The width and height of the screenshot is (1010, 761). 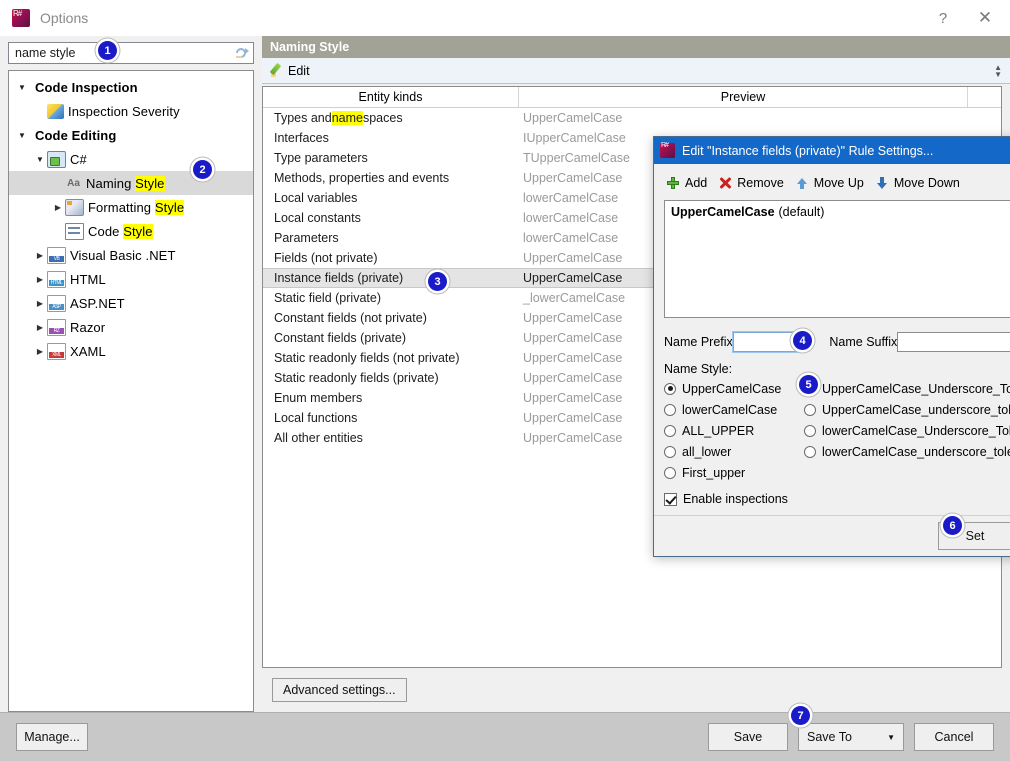 What do you see at coordinates (76, 135) in the screenshot?
I see `tree-item-label: Code Editing` at bounding box center [76, 135].